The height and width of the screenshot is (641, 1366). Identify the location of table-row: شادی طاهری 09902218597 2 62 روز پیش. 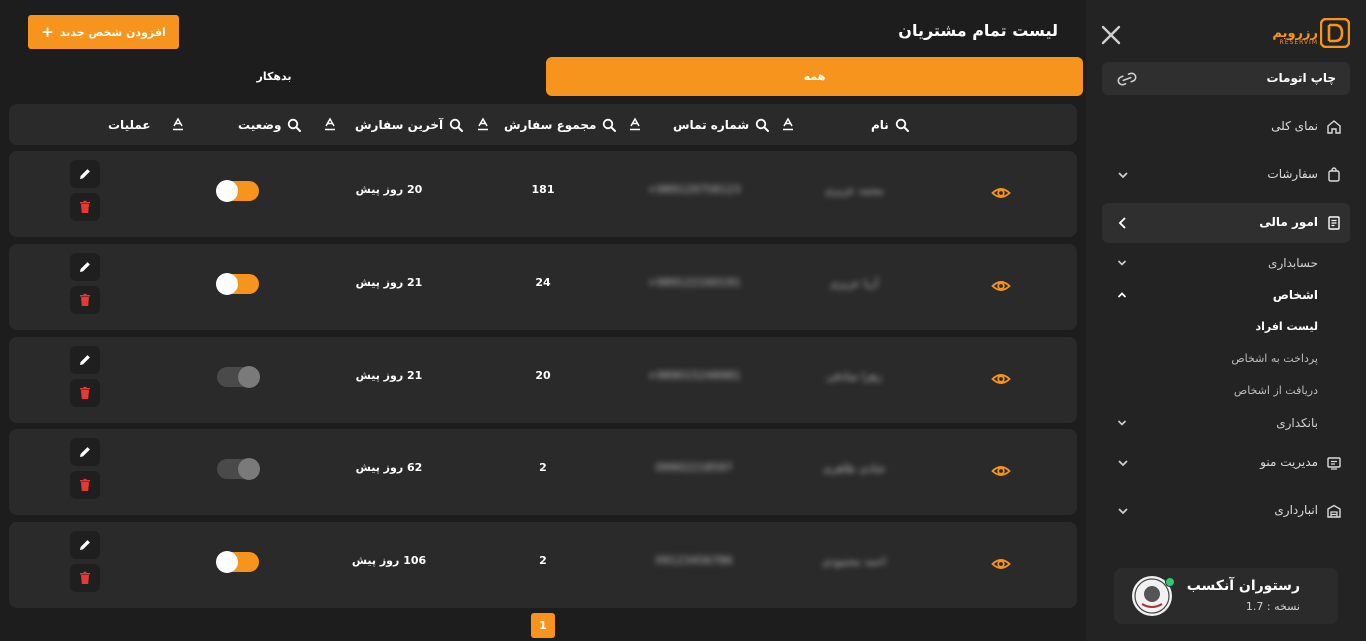
(543, 472).